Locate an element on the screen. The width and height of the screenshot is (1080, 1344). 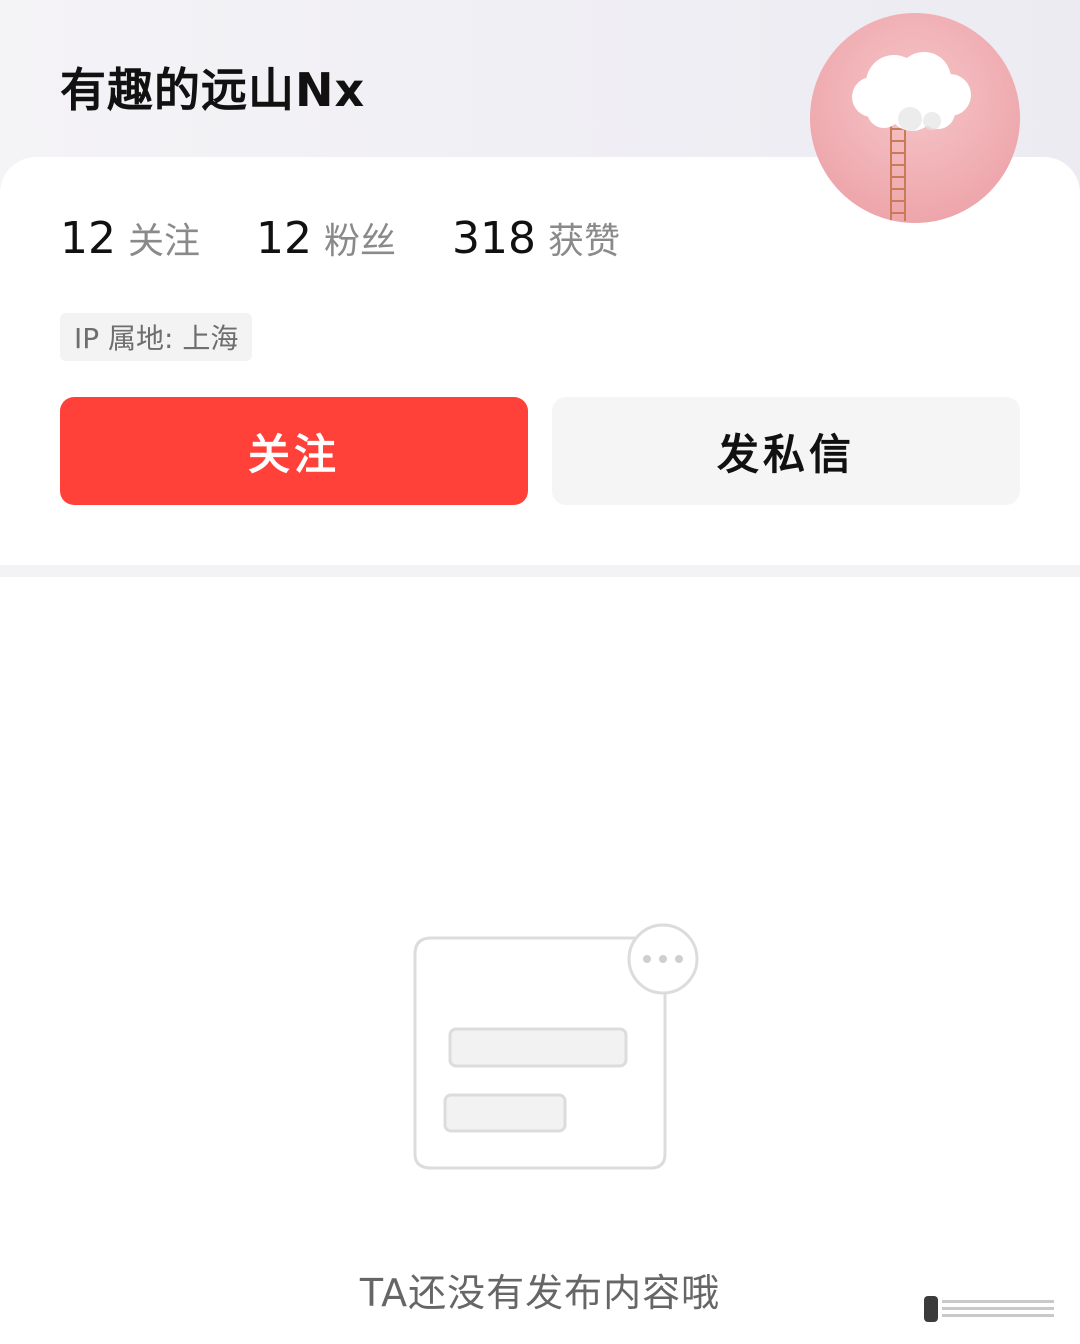
stat-followers-count: 12 is located at coordinates (284, 238).